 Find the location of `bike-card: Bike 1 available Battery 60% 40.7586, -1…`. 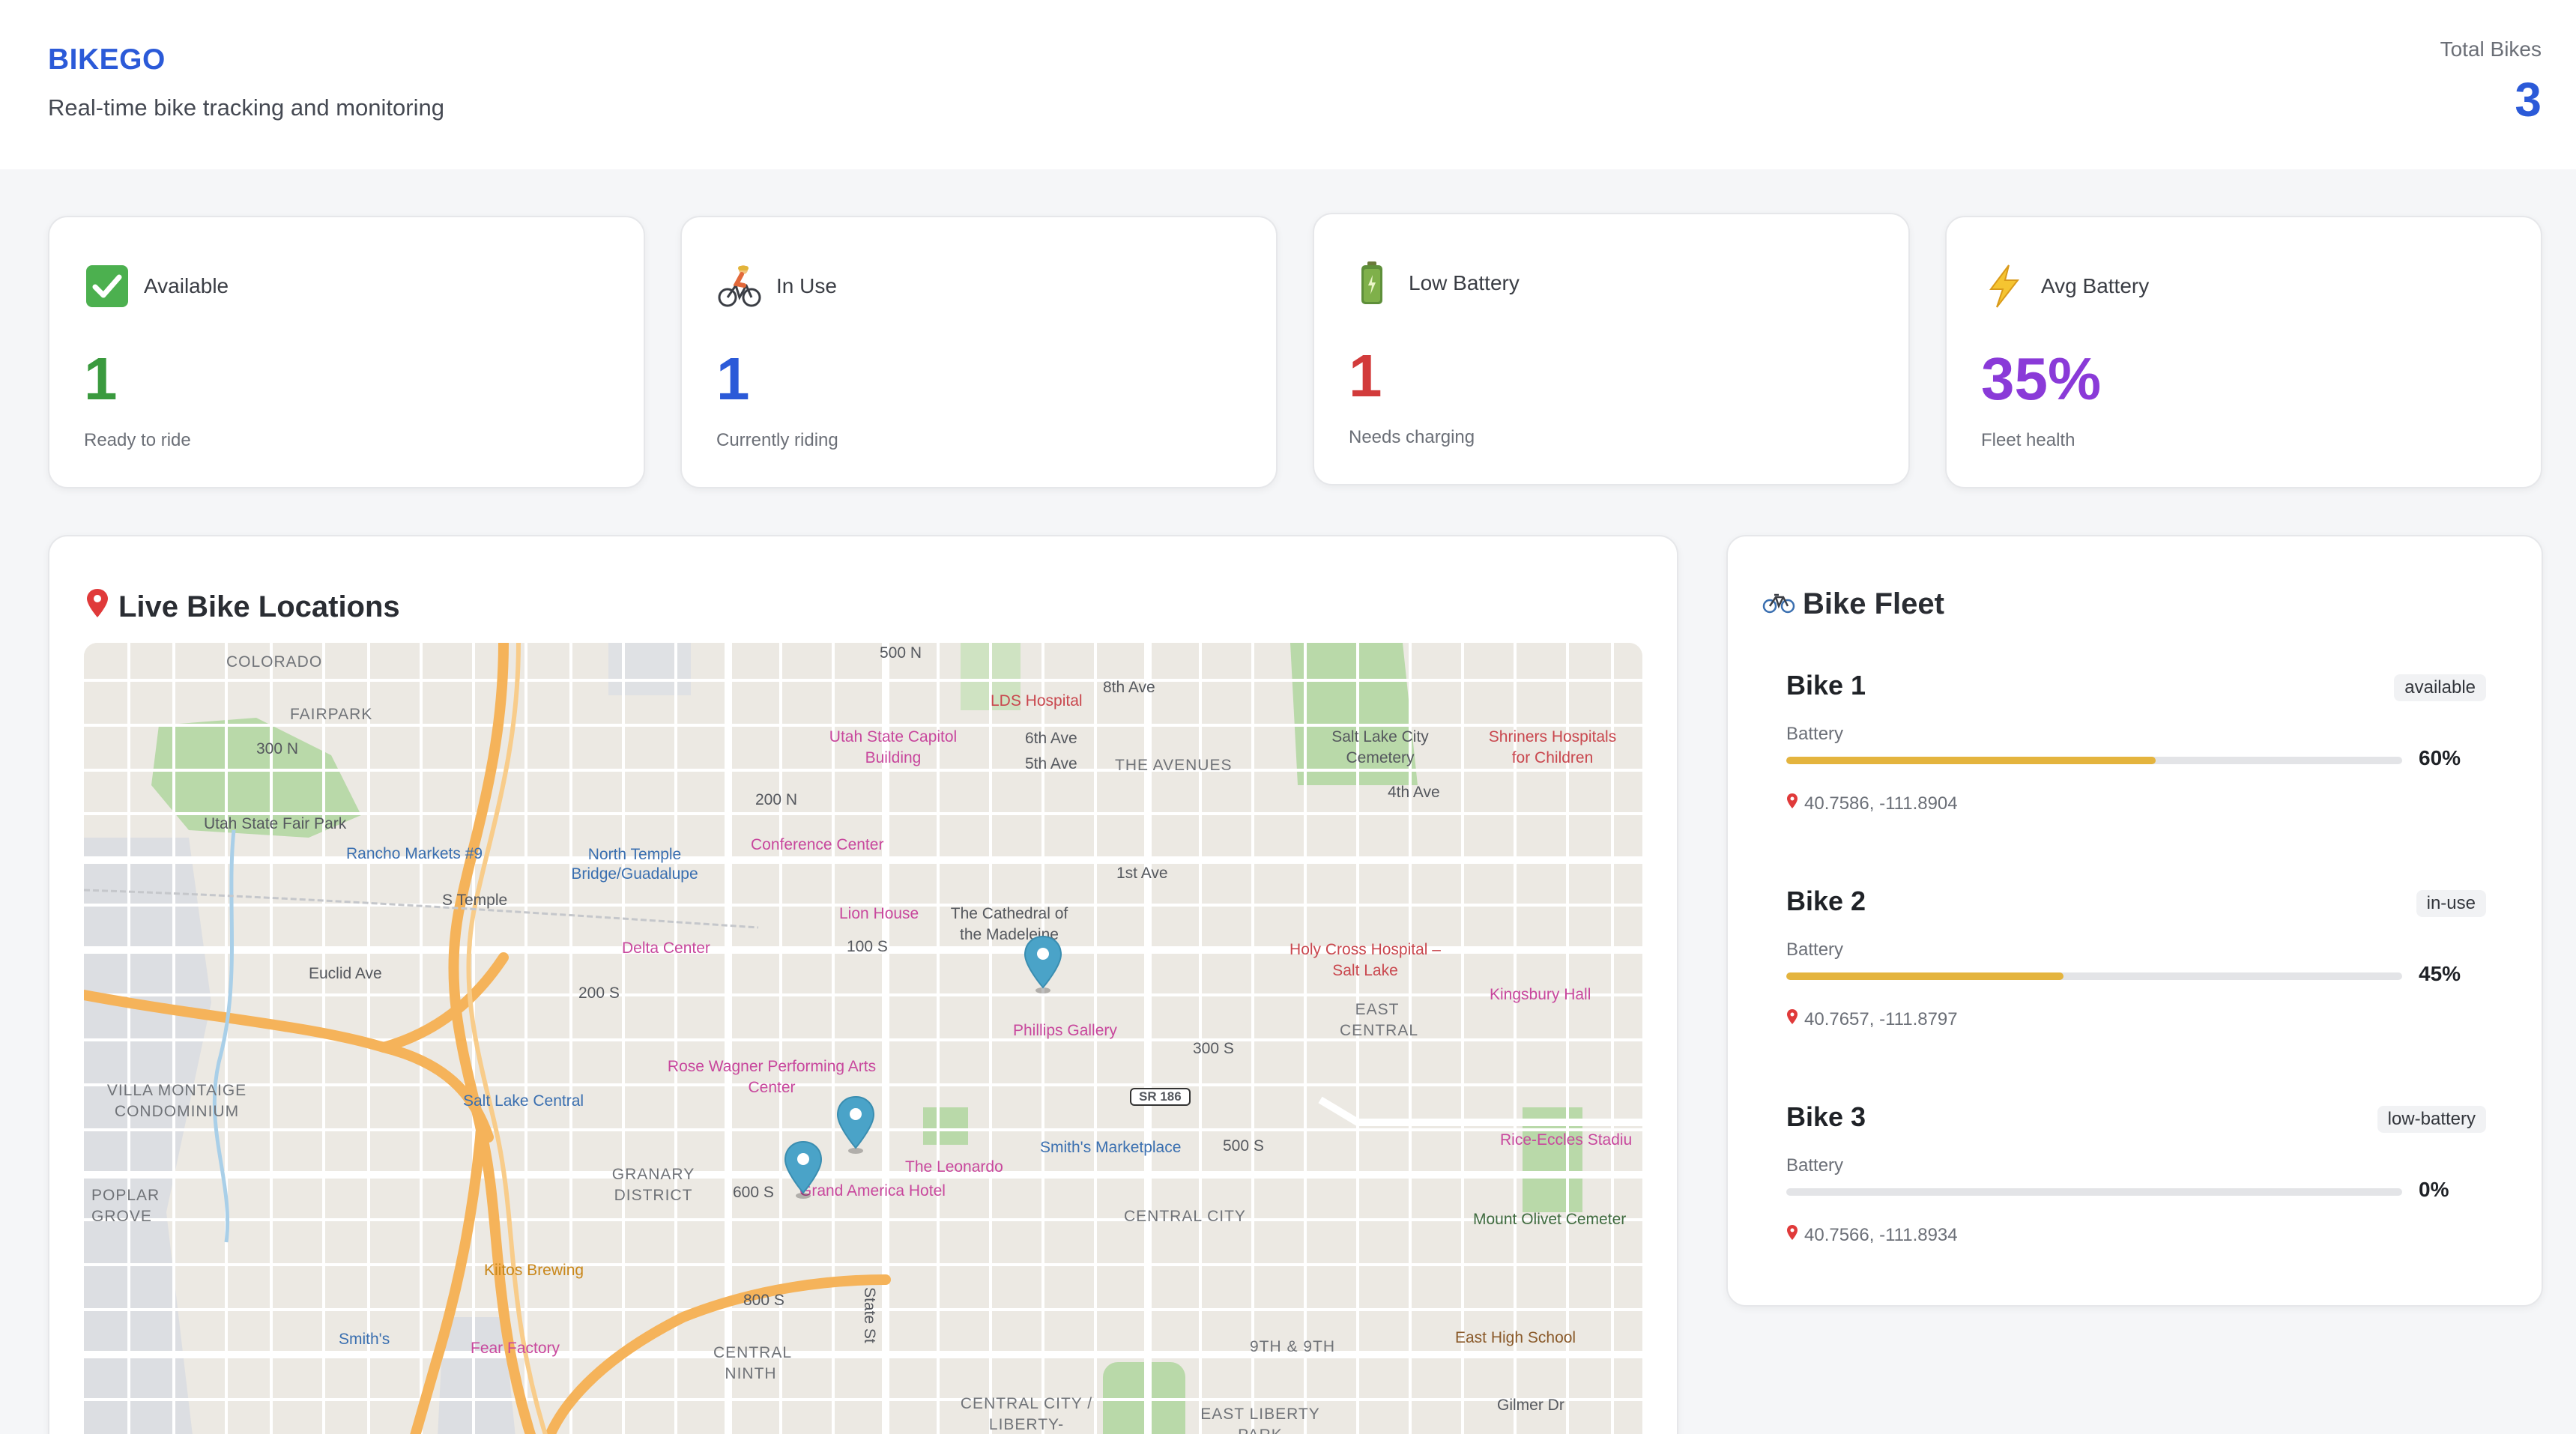

bike-card: Bike 1 available Battery 60% 40.7586, -1… is located at coordinates (2136, 760).